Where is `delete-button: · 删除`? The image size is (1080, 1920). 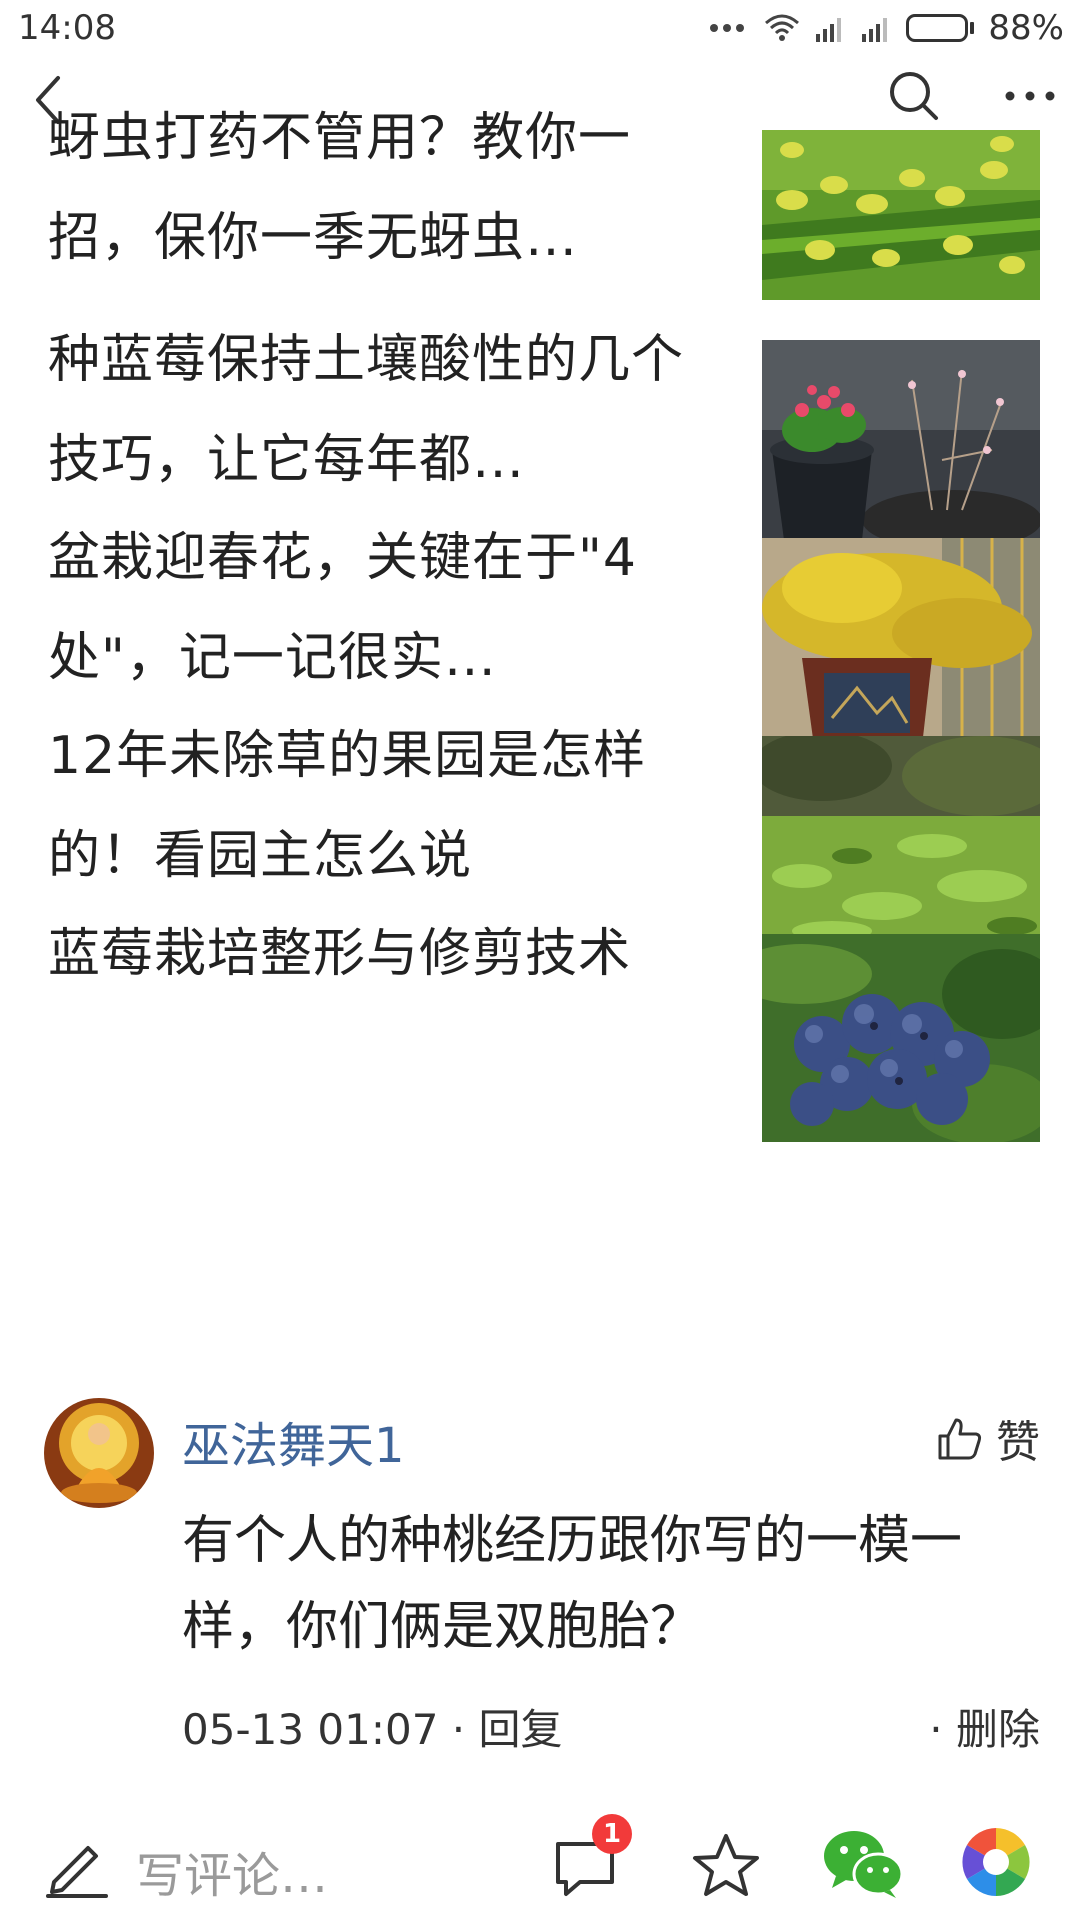 delete-button: · 删除 is located at coordinates (984, 1726).